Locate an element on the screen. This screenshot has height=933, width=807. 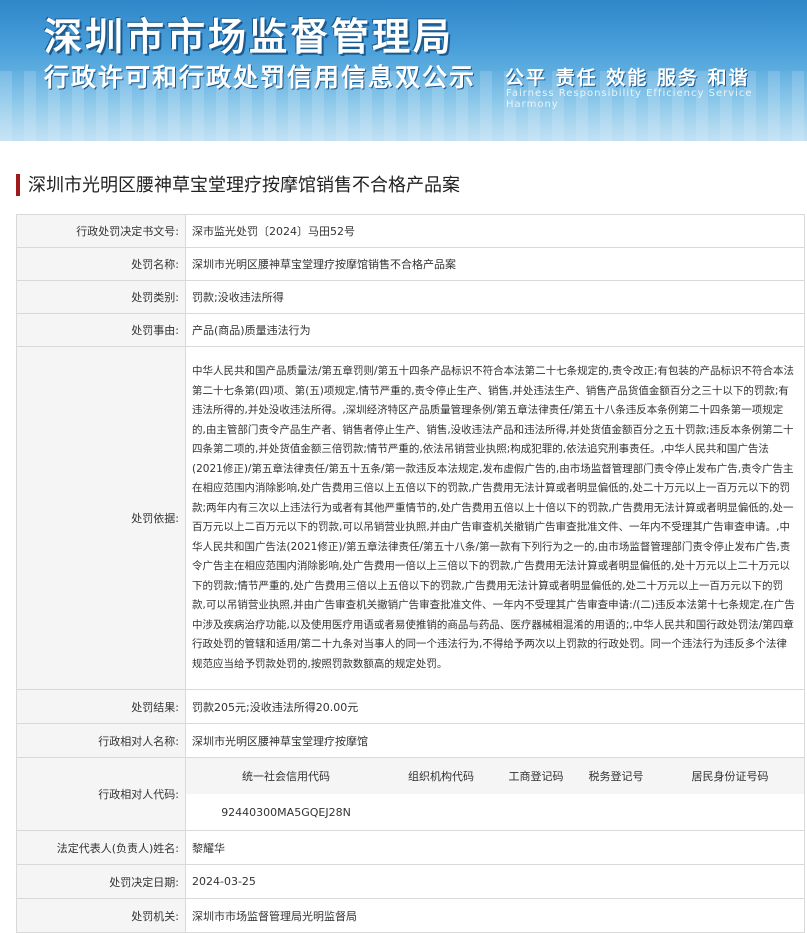
value-authority: 深圳市市场监督管理局光明监督局 is located at coordinates (495, 915).